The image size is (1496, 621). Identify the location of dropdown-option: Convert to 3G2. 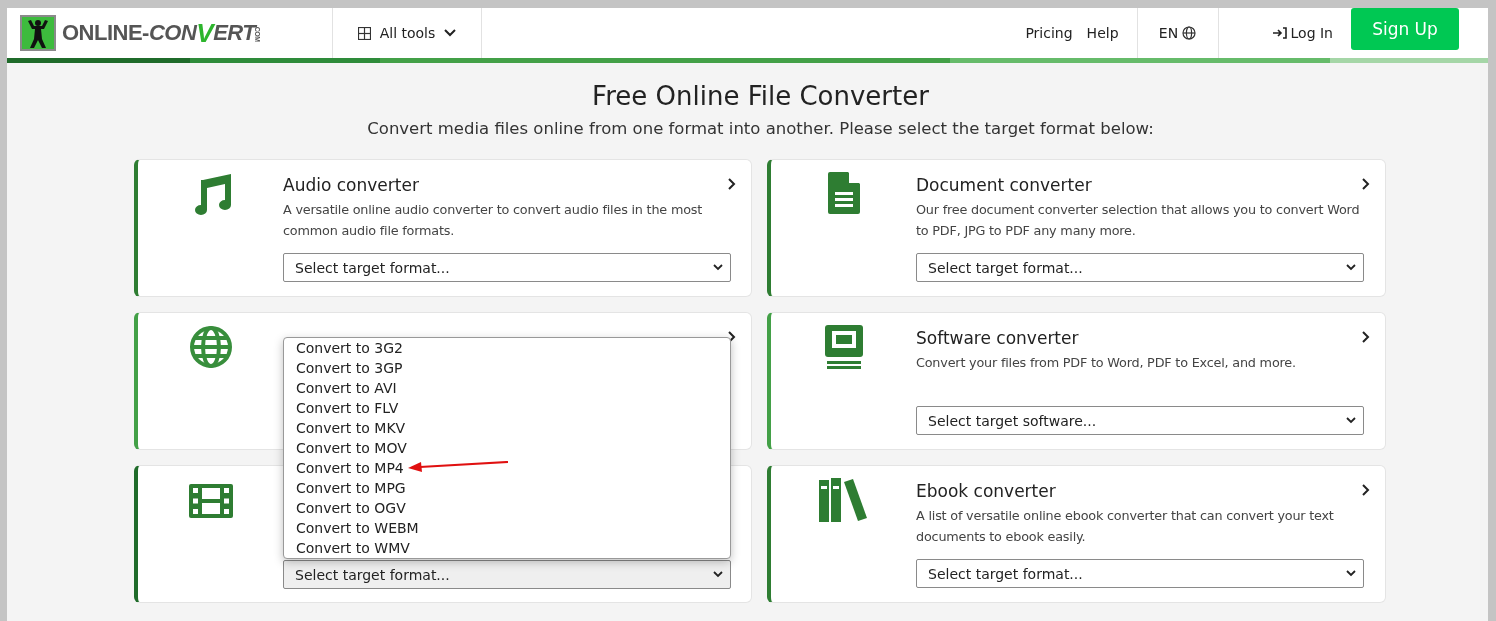
(343, 348).